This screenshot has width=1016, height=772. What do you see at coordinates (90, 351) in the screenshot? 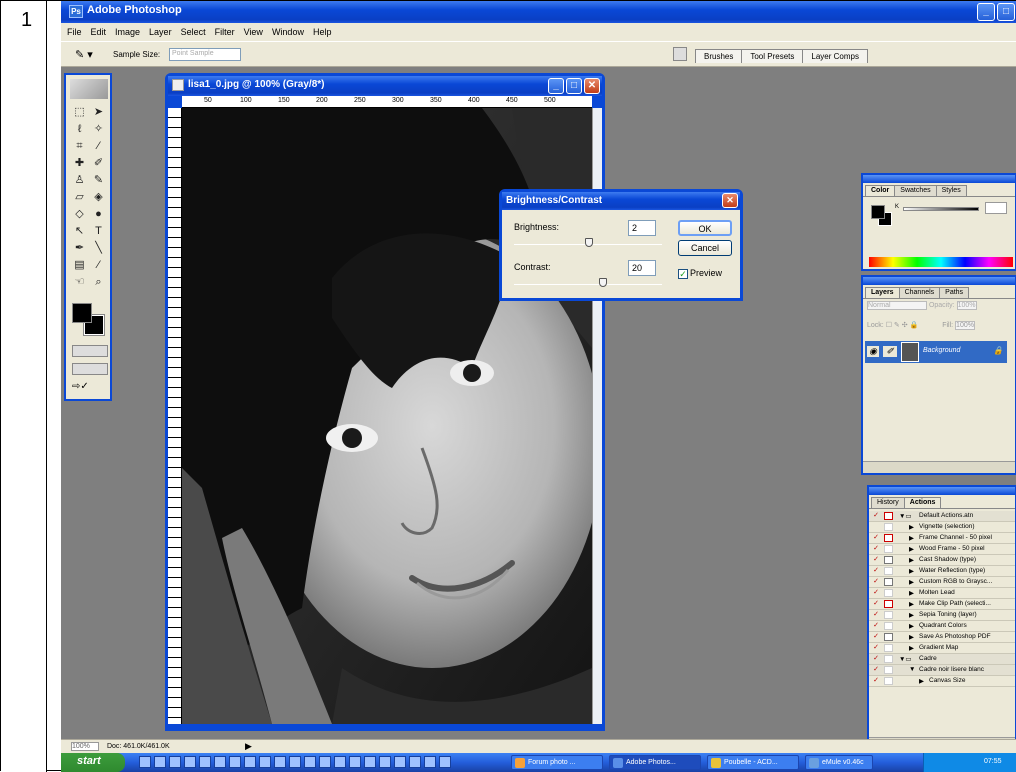
I see `quick-mask-buttons` at bounding box center [90, 351].